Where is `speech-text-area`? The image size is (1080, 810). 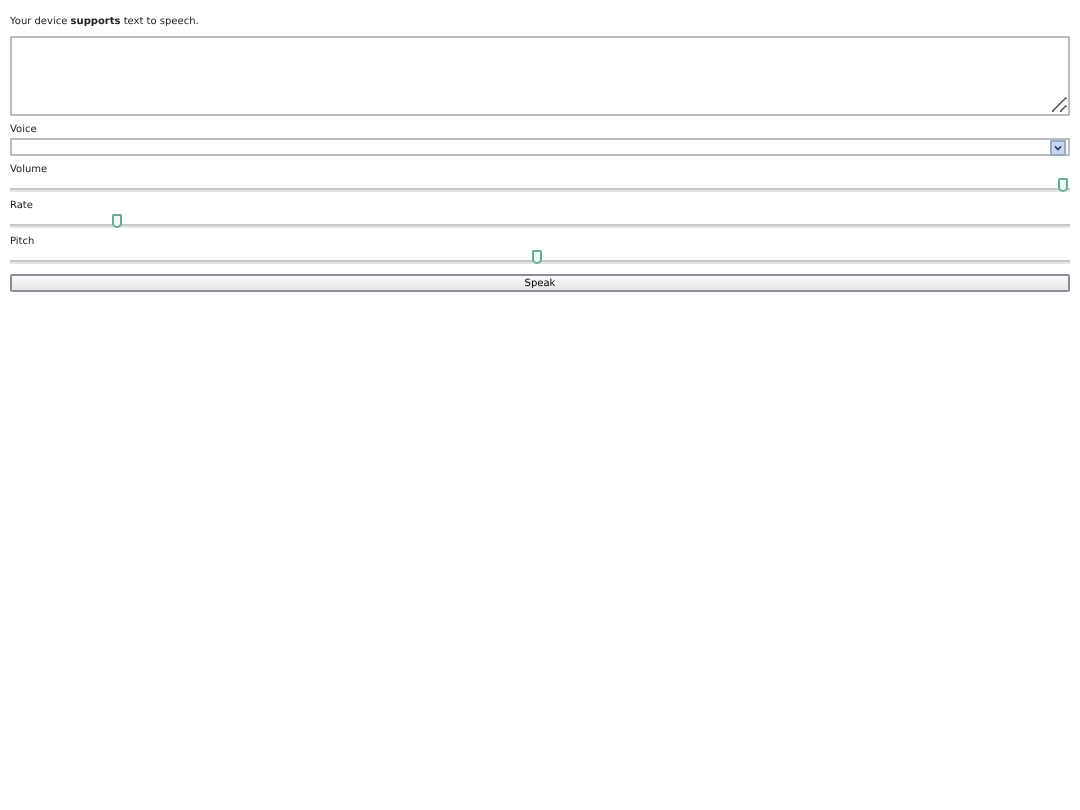
speech-text-area is located at coordinates (540, 76).